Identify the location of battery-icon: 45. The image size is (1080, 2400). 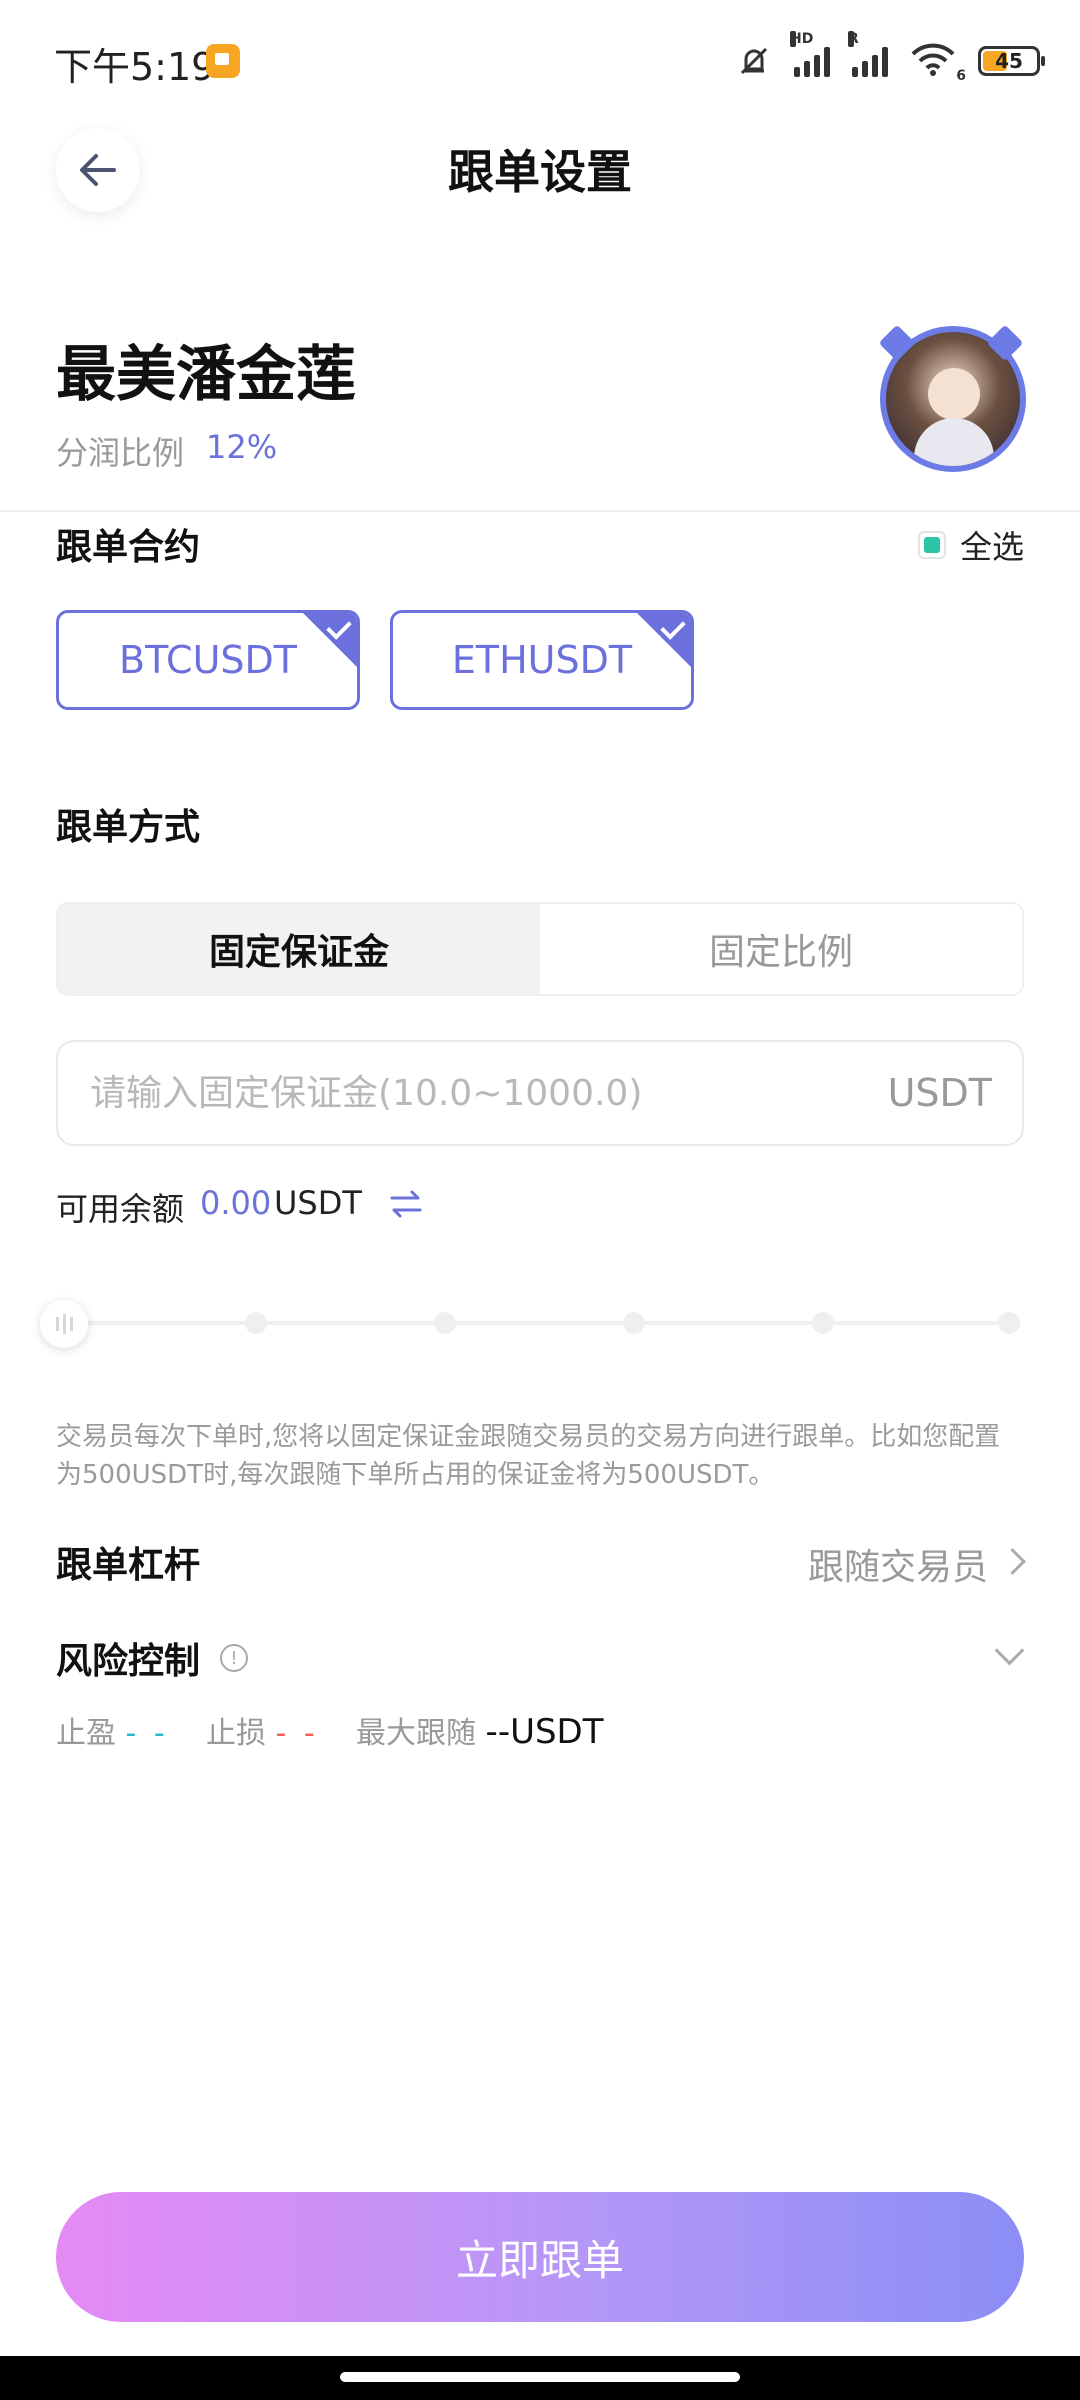
(1011, 61).